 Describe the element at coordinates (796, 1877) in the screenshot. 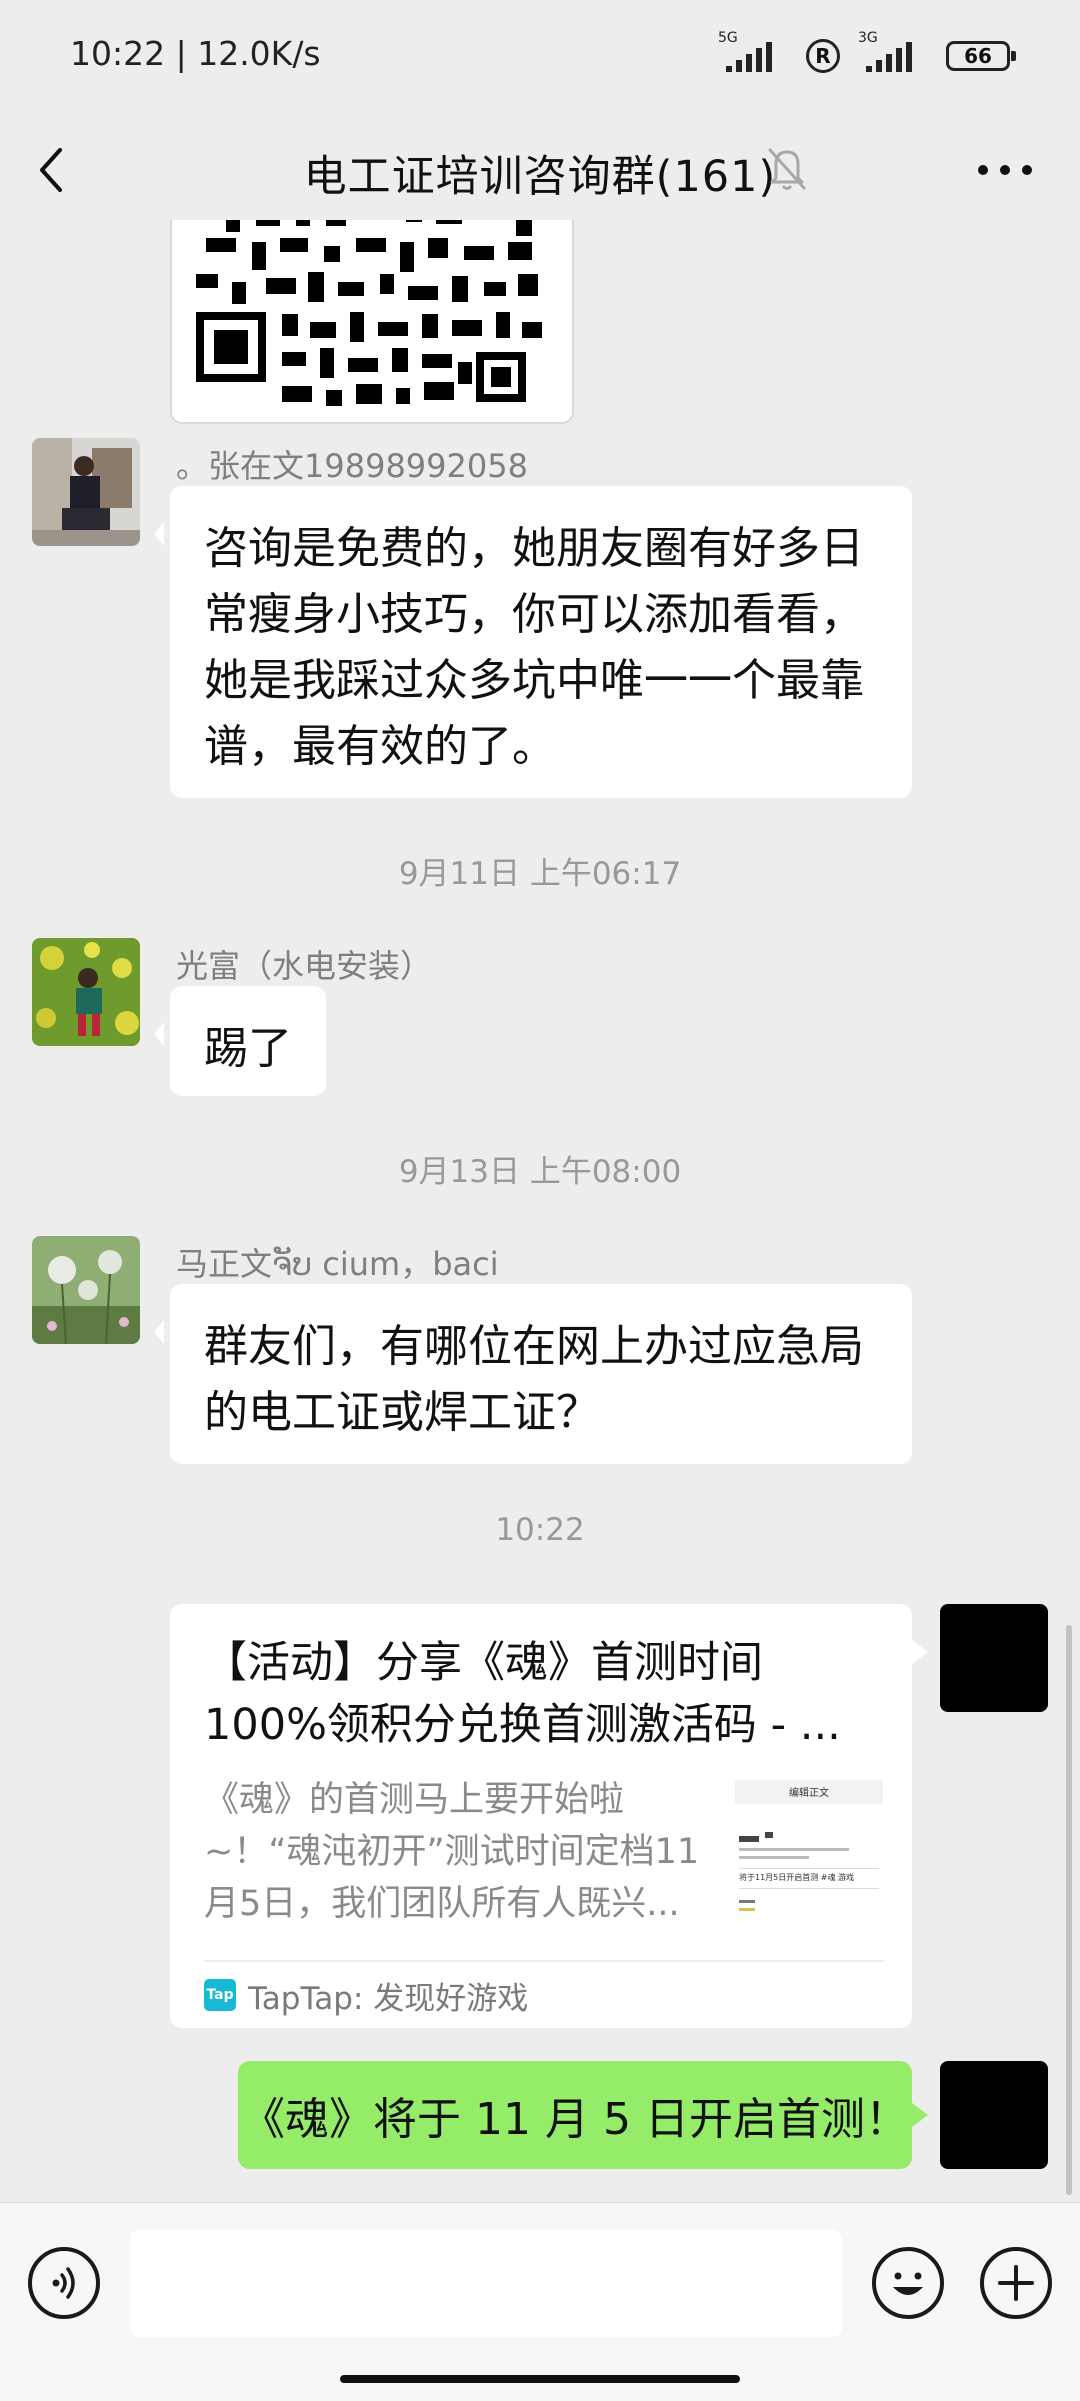

I see `thumbnail-line: 将于11月5日开启首测 #魂 游戏` at that location.